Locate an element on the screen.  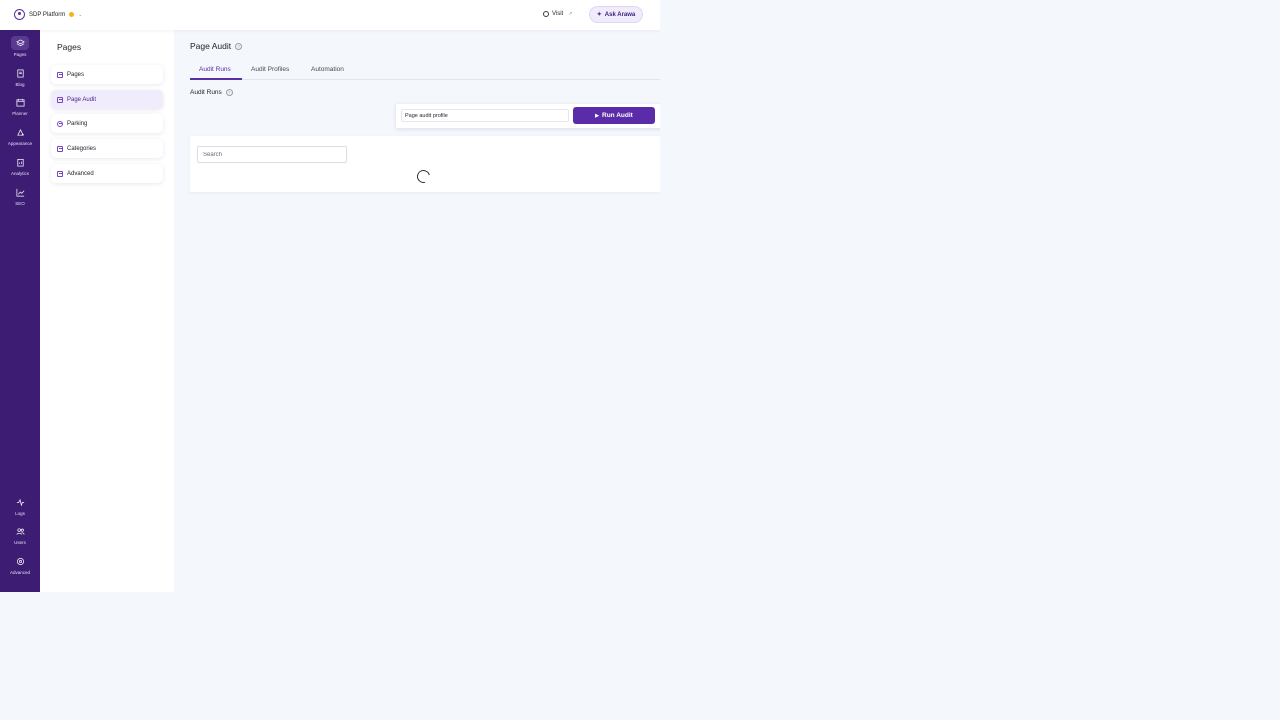
page-title-text: Page Audit is located at coordinates (211, 46).